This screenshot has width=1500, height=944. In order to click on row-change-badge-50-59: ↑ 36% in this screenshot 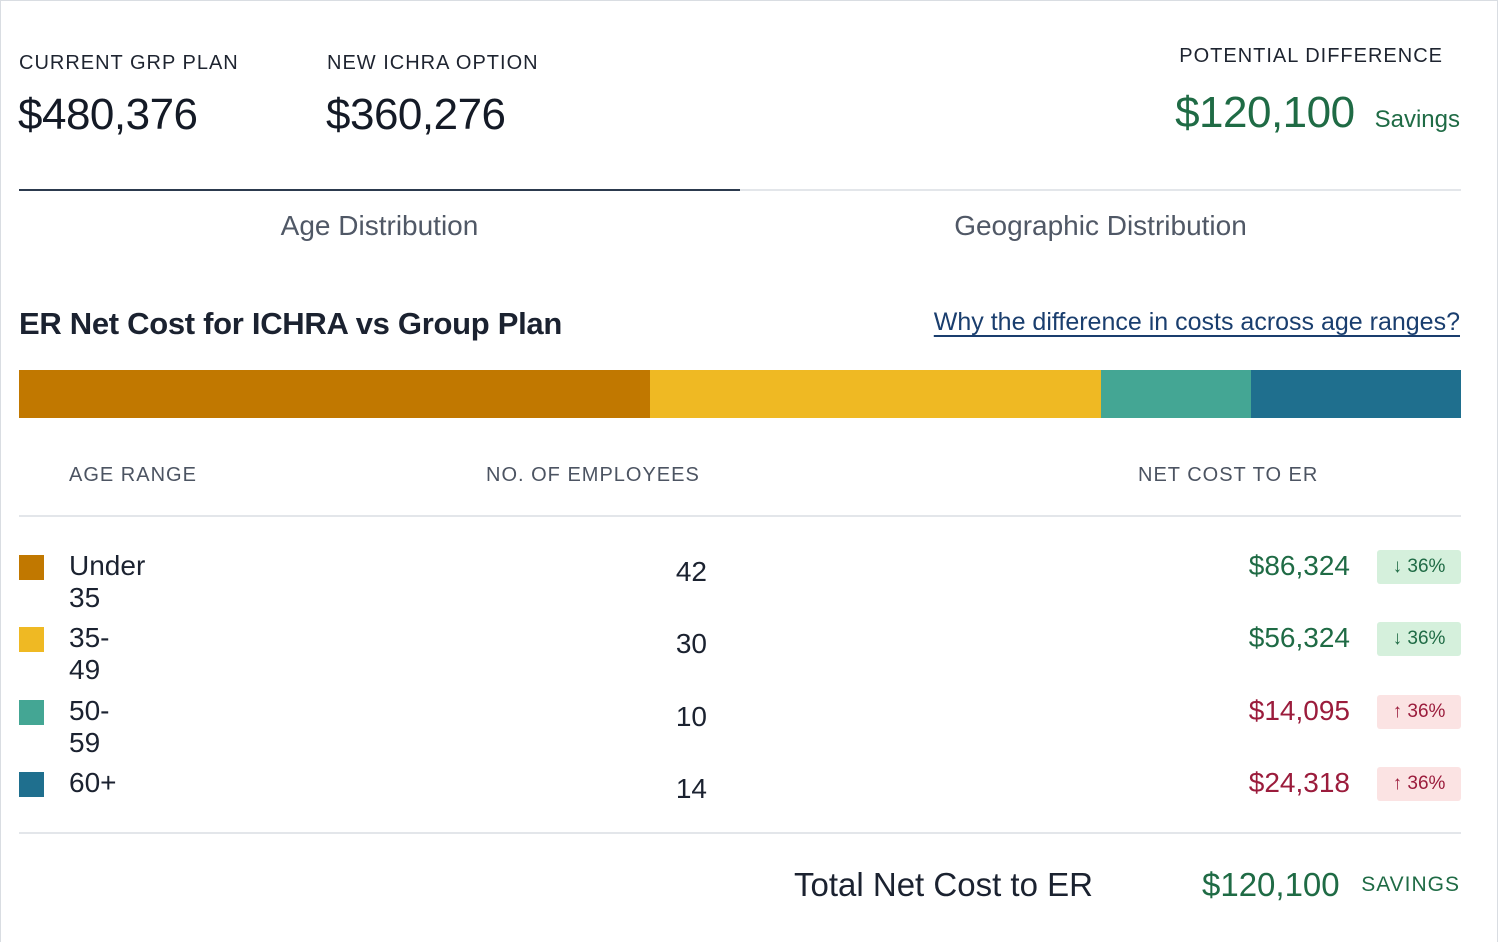, I will do `click(1419, 712)`.